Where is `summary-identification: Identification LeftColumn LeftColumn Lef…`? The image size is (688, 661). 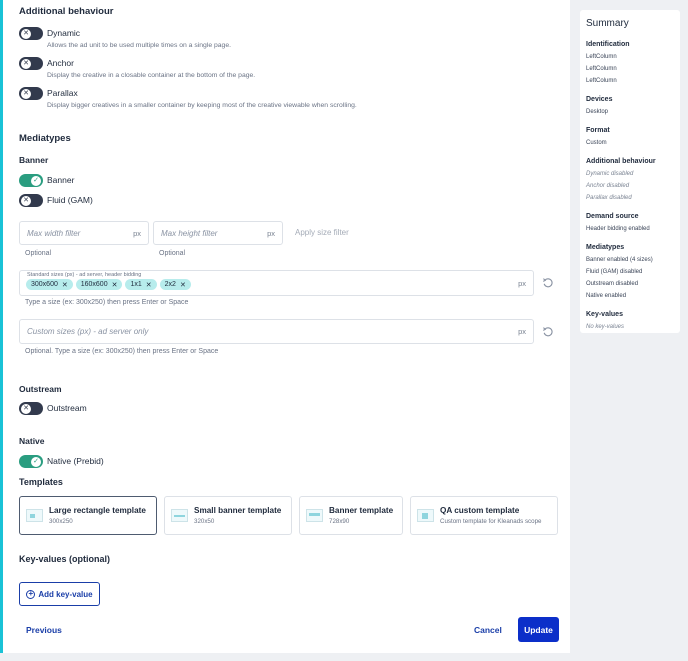 summary-identification: Identification LeftColumn LeftColumn Lef… is located at coordinates (608, 62).